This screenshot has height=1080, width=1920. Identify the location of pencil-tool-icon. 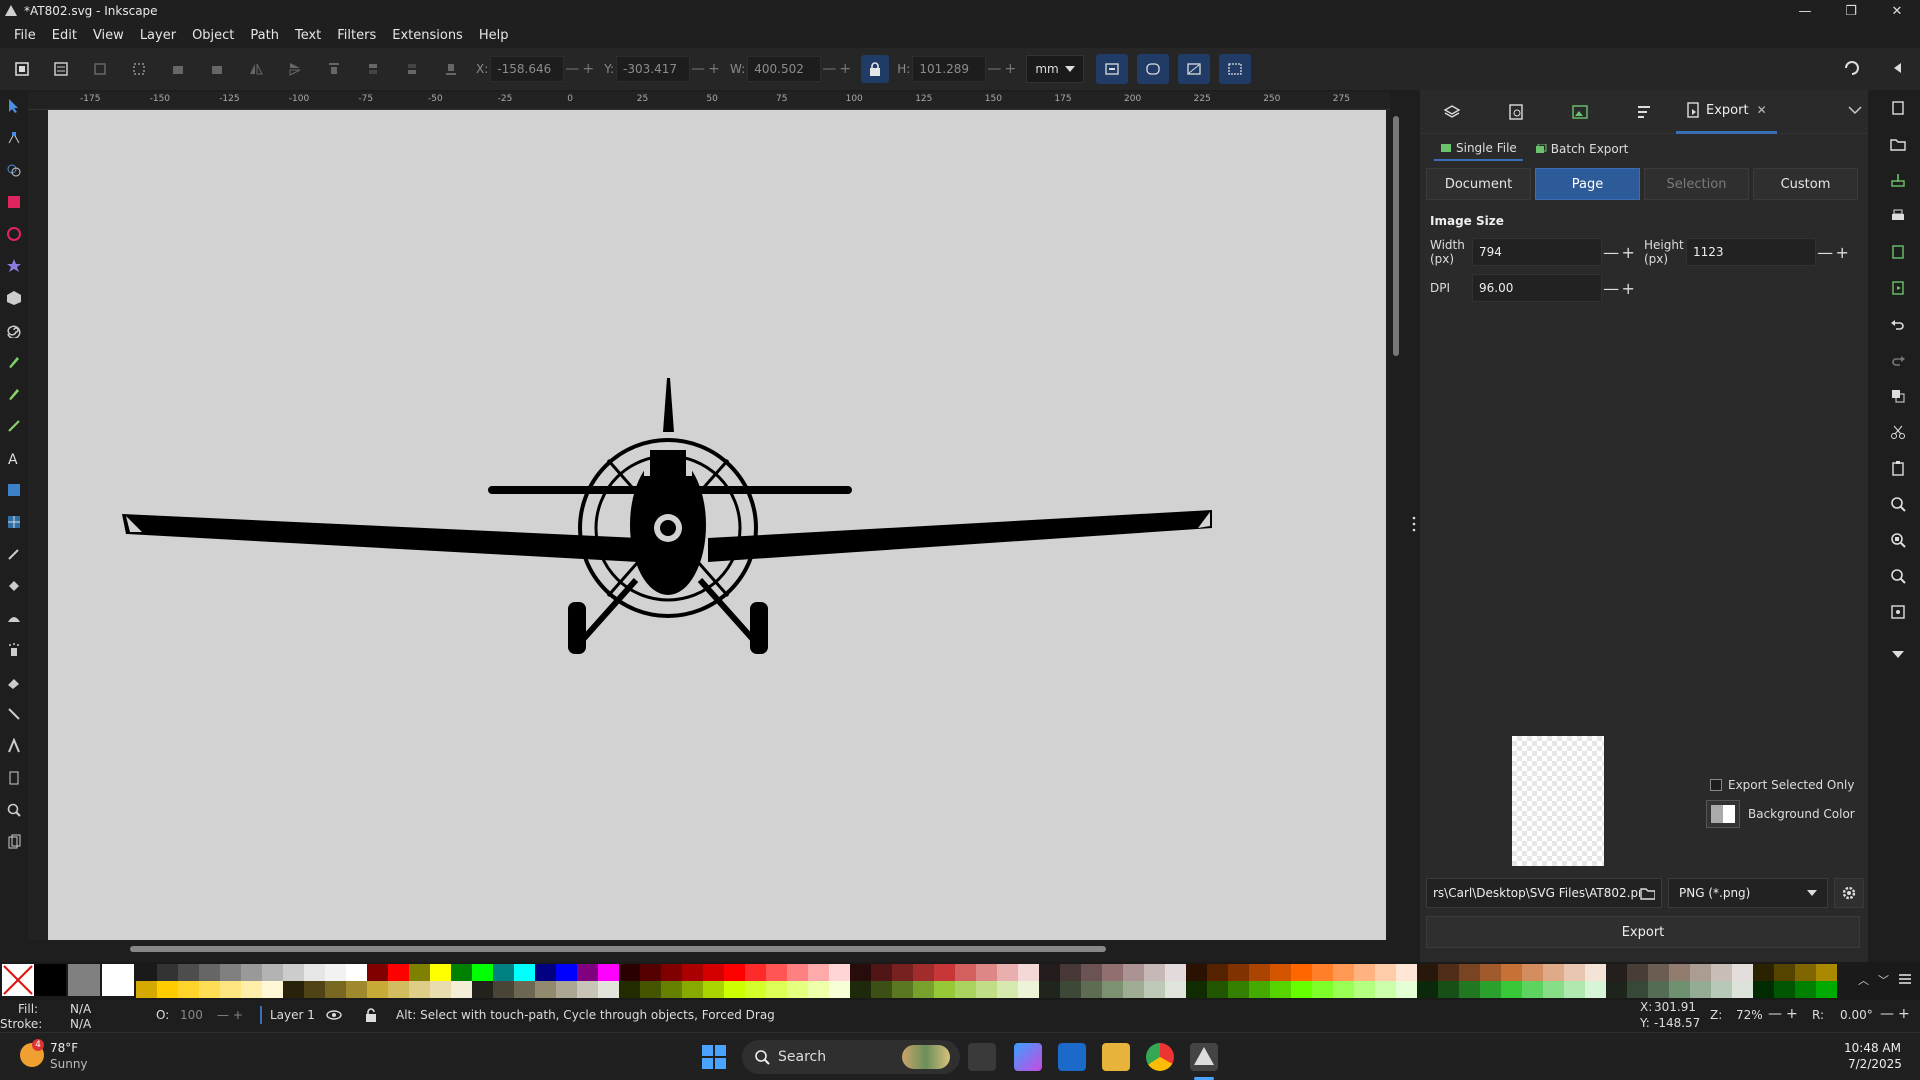
(14, 394).